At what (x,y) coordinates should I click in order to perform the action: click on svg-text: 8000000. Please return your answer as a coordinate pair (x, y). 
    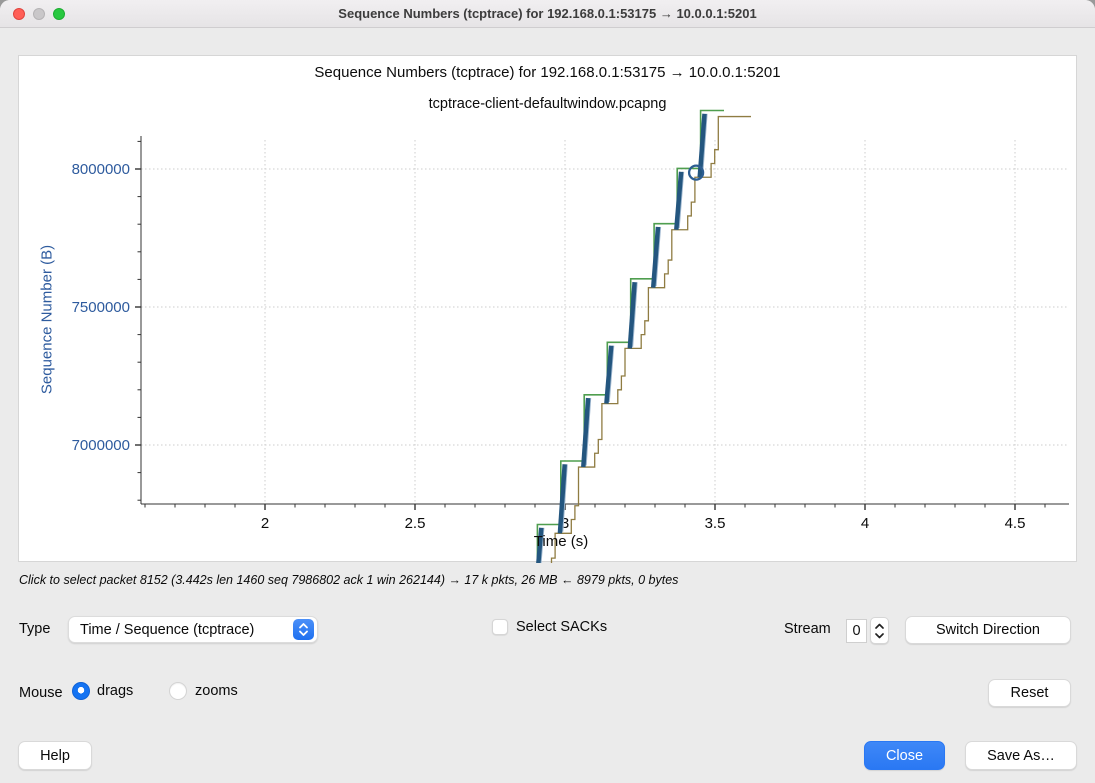
    Looking at the image, I should click on (101, 169).